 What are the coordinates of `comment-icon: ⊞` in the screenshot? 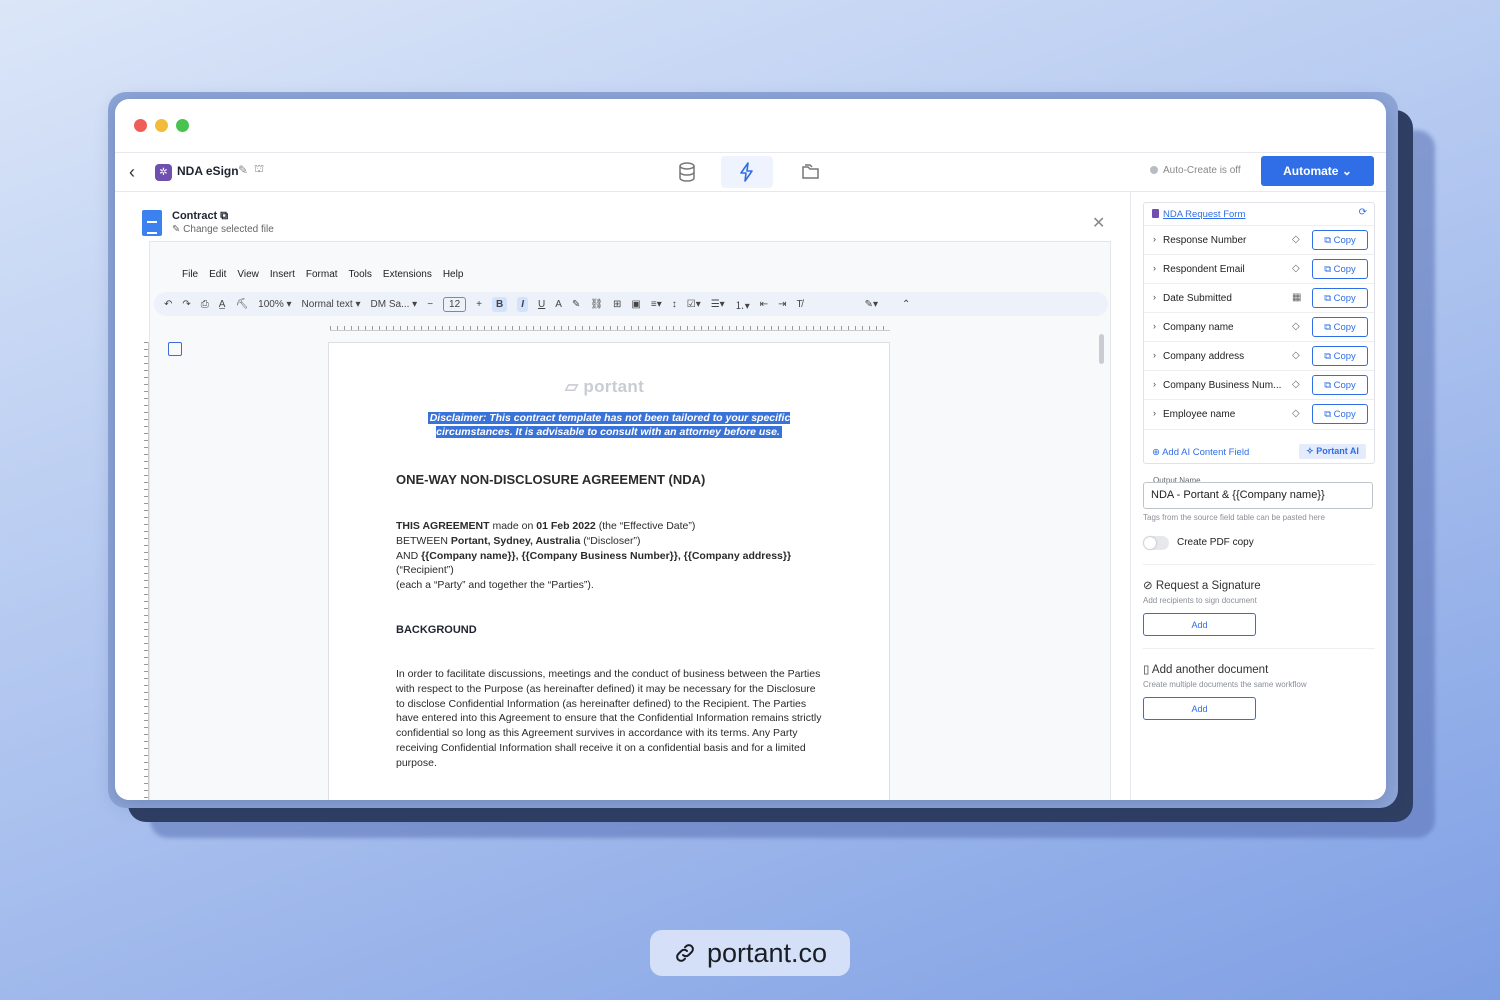 It's located at (617, 304).